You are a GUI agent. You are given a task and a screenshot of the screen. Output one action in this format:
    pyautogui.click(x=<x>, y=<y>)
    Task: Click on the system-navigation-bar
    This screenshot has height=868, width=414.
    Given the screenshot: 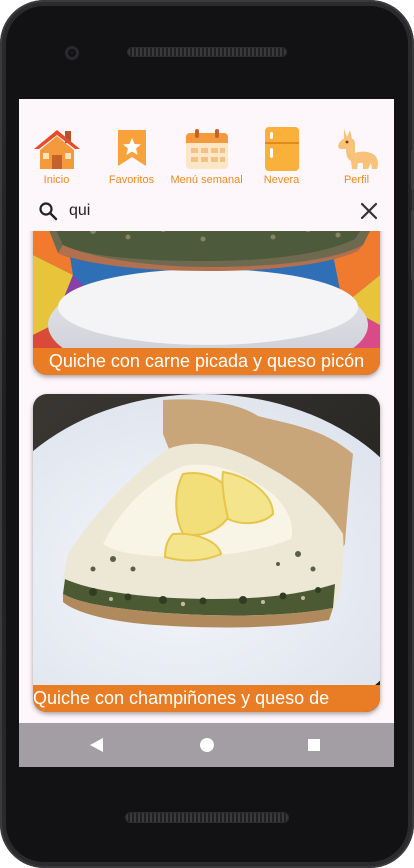 What is the action you would take?
    pyautogui.click(x=206, y=745)
    